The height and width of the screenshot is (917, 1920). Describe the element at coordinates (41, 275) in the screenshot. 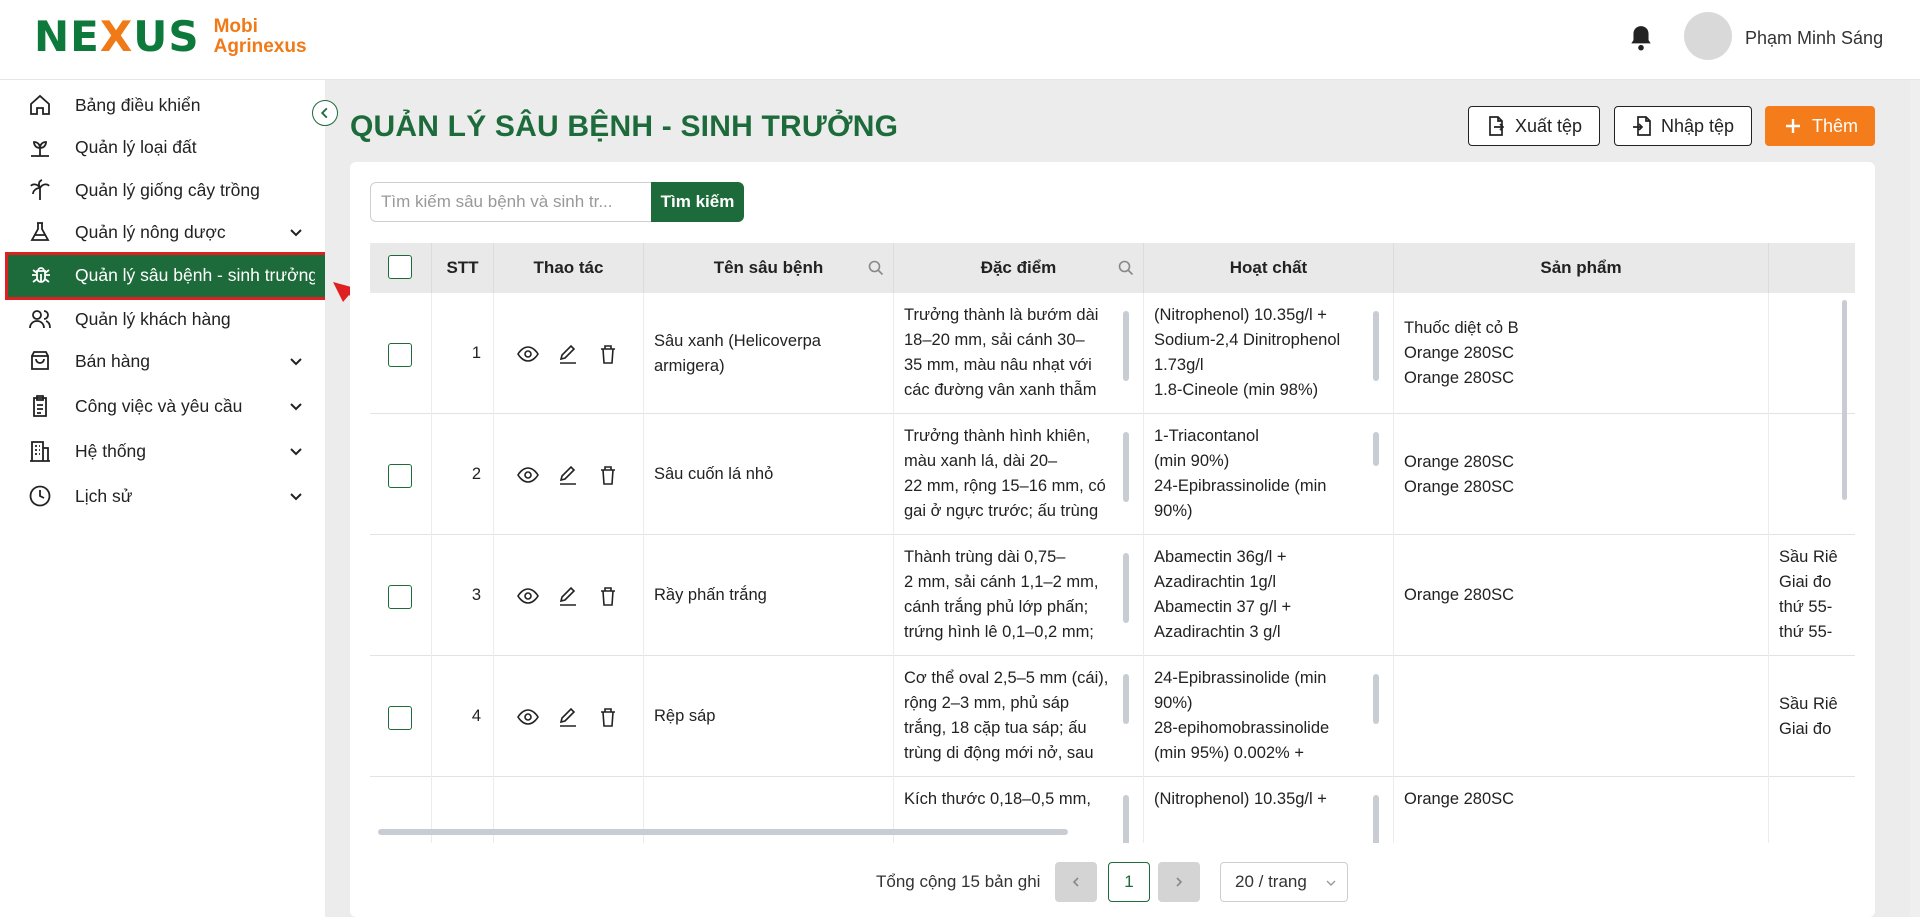

I see `bug-icon` at that location.